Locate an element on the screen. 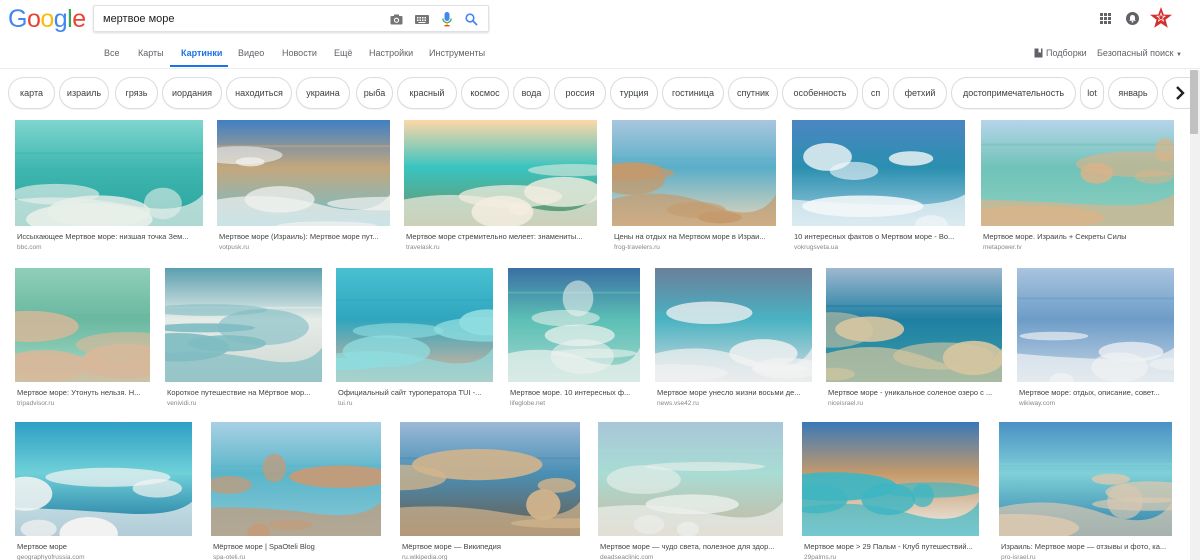 Image resolution: width=1200 pixels, height=560 pixels. chip-related-search: особенность is located at coordinates (820, 93).